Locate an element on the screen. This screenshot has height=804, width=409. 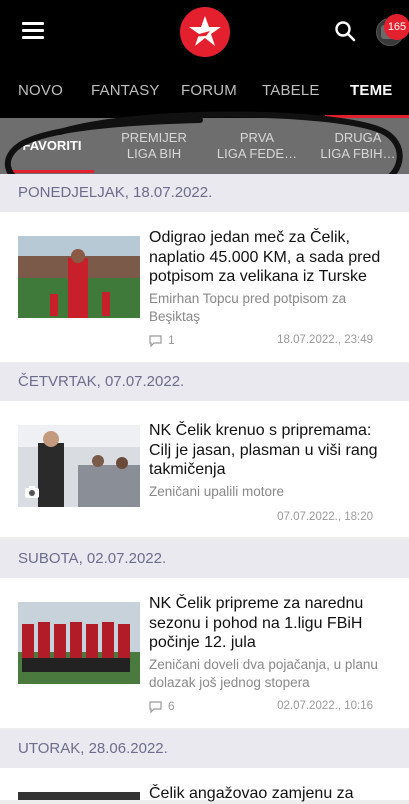
active-subtab-indicator is located at coordinates (52, 171).